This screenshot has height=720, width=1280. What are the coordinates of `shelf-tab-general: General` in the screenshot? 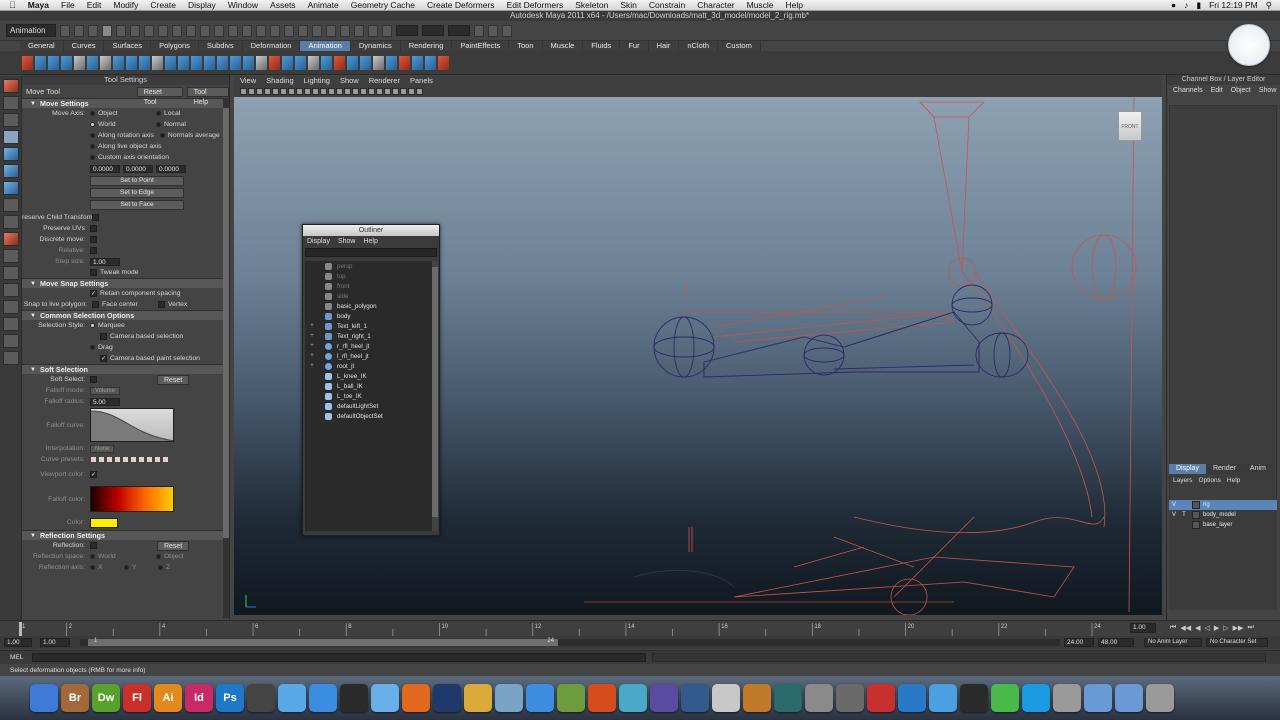 It's located at (42, 46).